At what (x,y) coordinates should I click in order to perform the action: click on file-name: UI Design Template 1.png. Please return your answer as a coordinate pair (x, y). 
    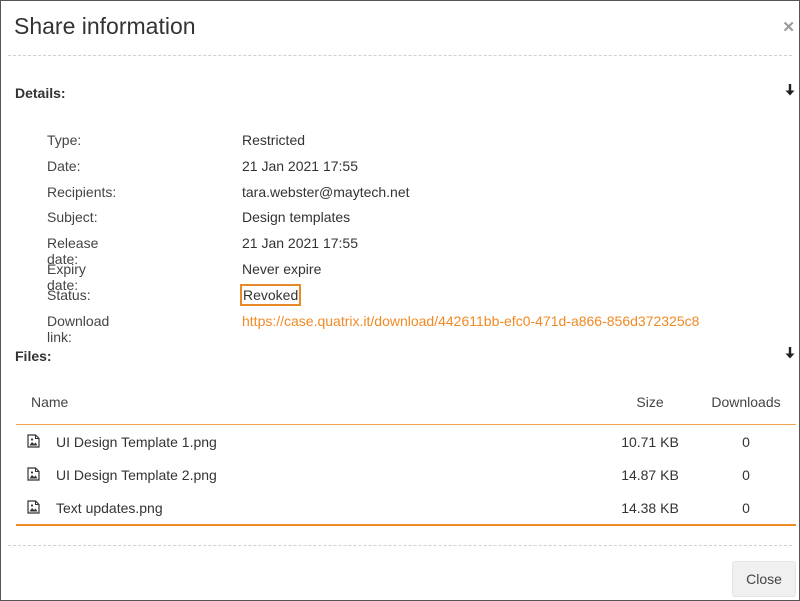
    Looking at the image, I should click on (136, 442).